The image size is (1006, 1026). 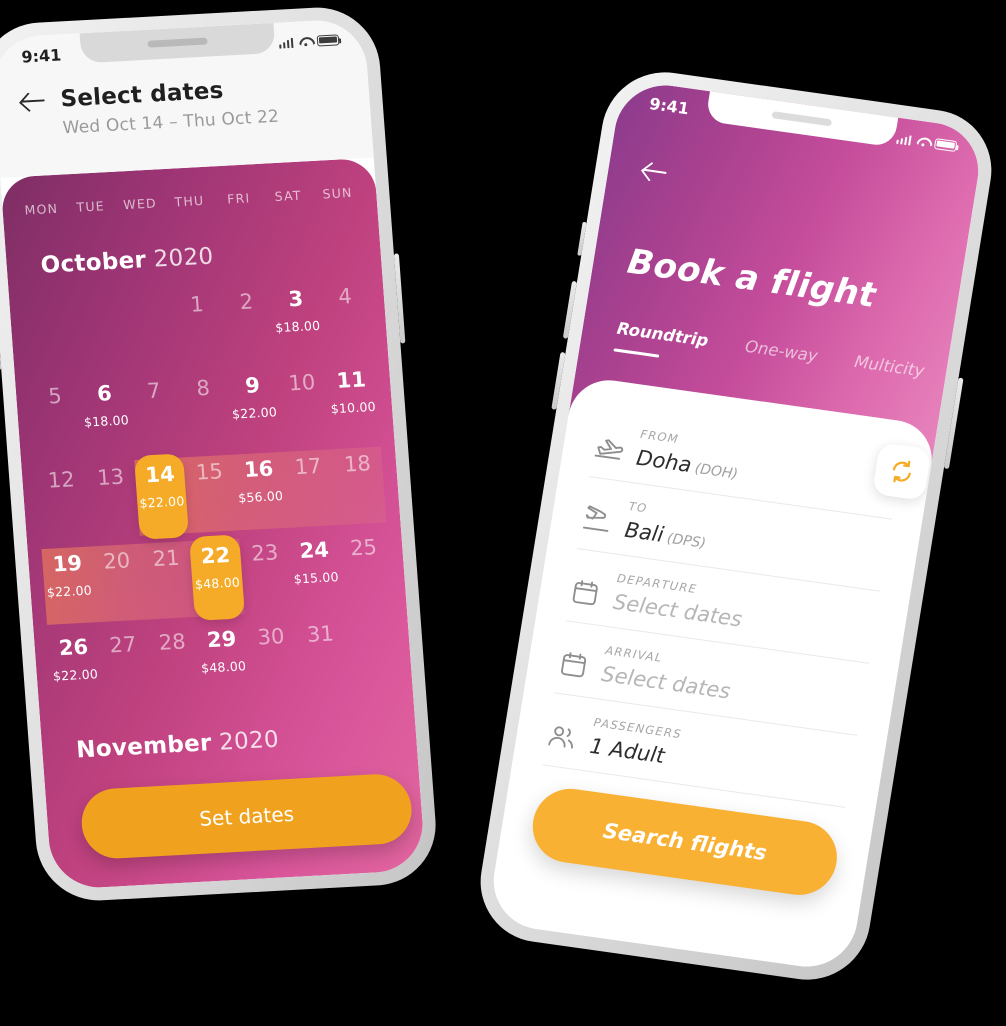 What do you see at coordinates (353, 407) in the screenshot?
I see `day-price: $10.00` at bounding box center [353, 407].